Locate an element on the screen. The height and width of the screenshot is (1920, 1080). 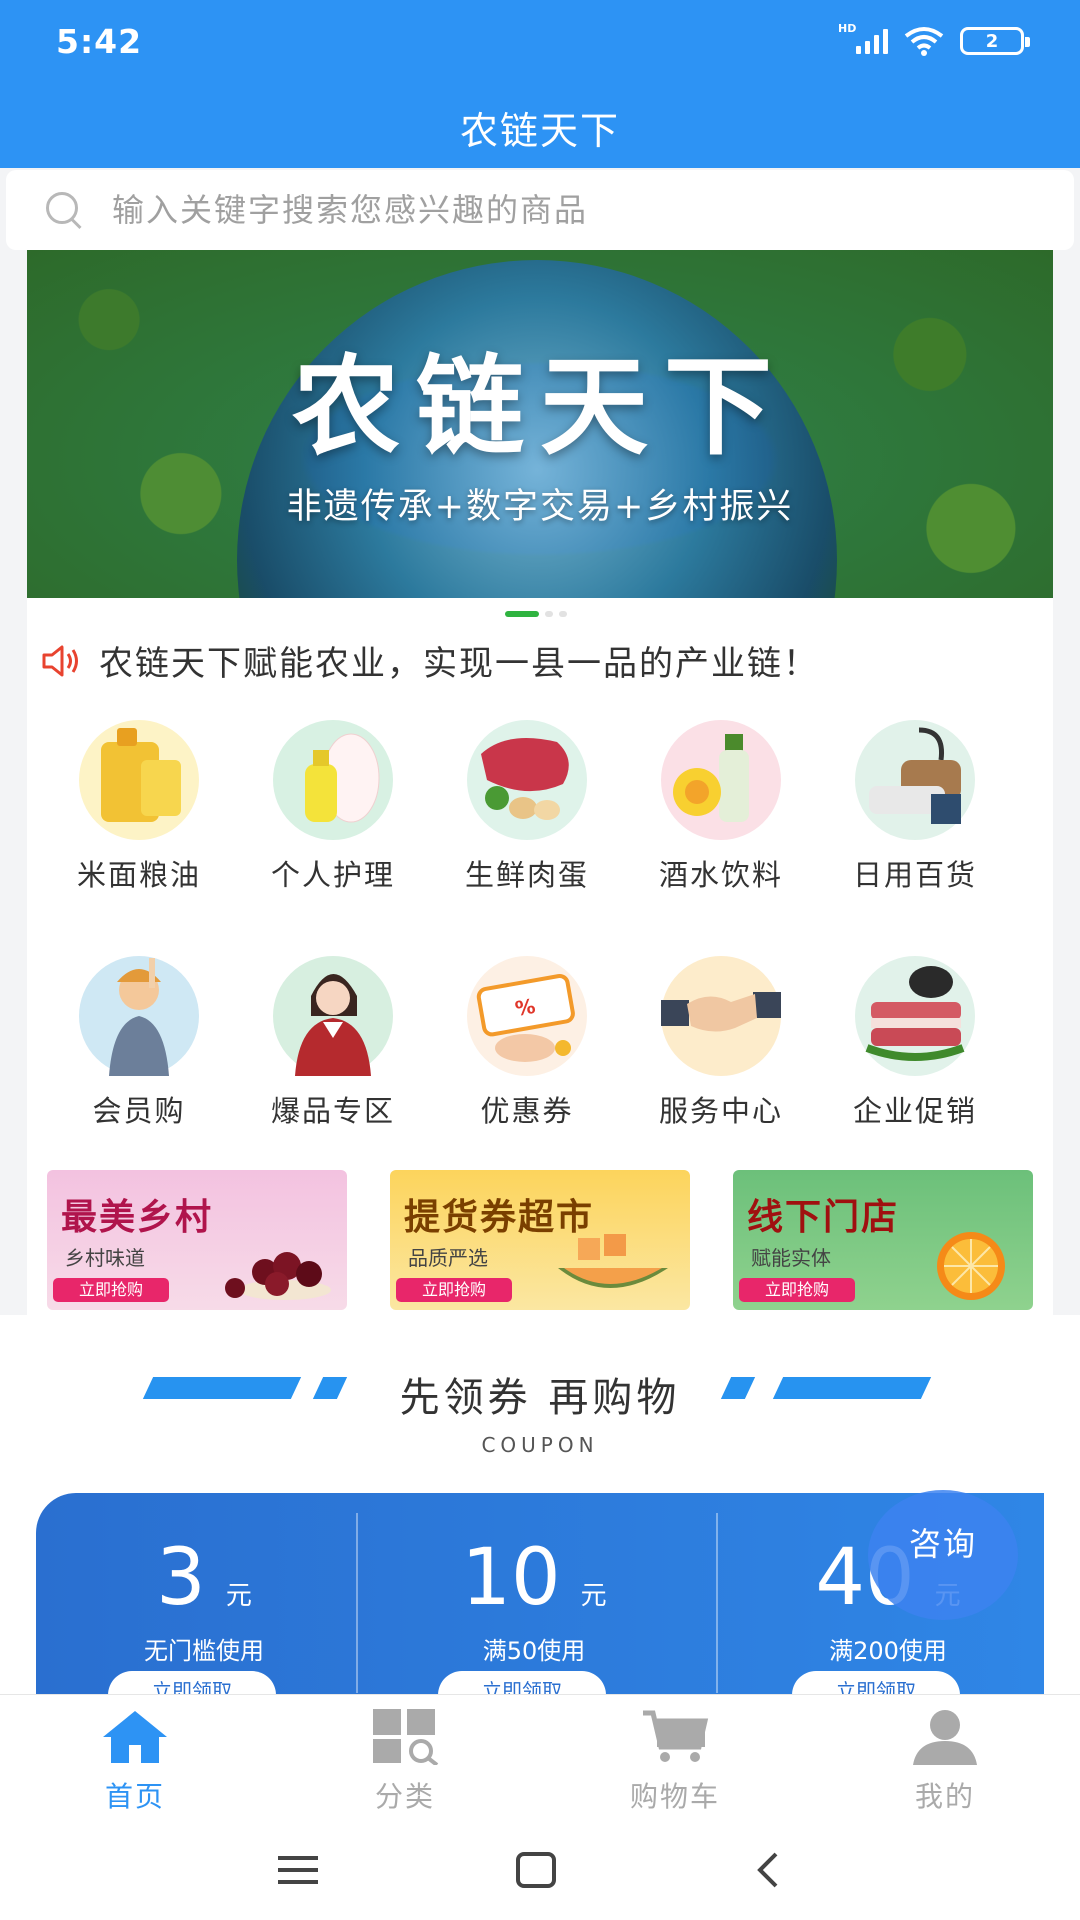
back-icon is located at coordinates (780, 1870).